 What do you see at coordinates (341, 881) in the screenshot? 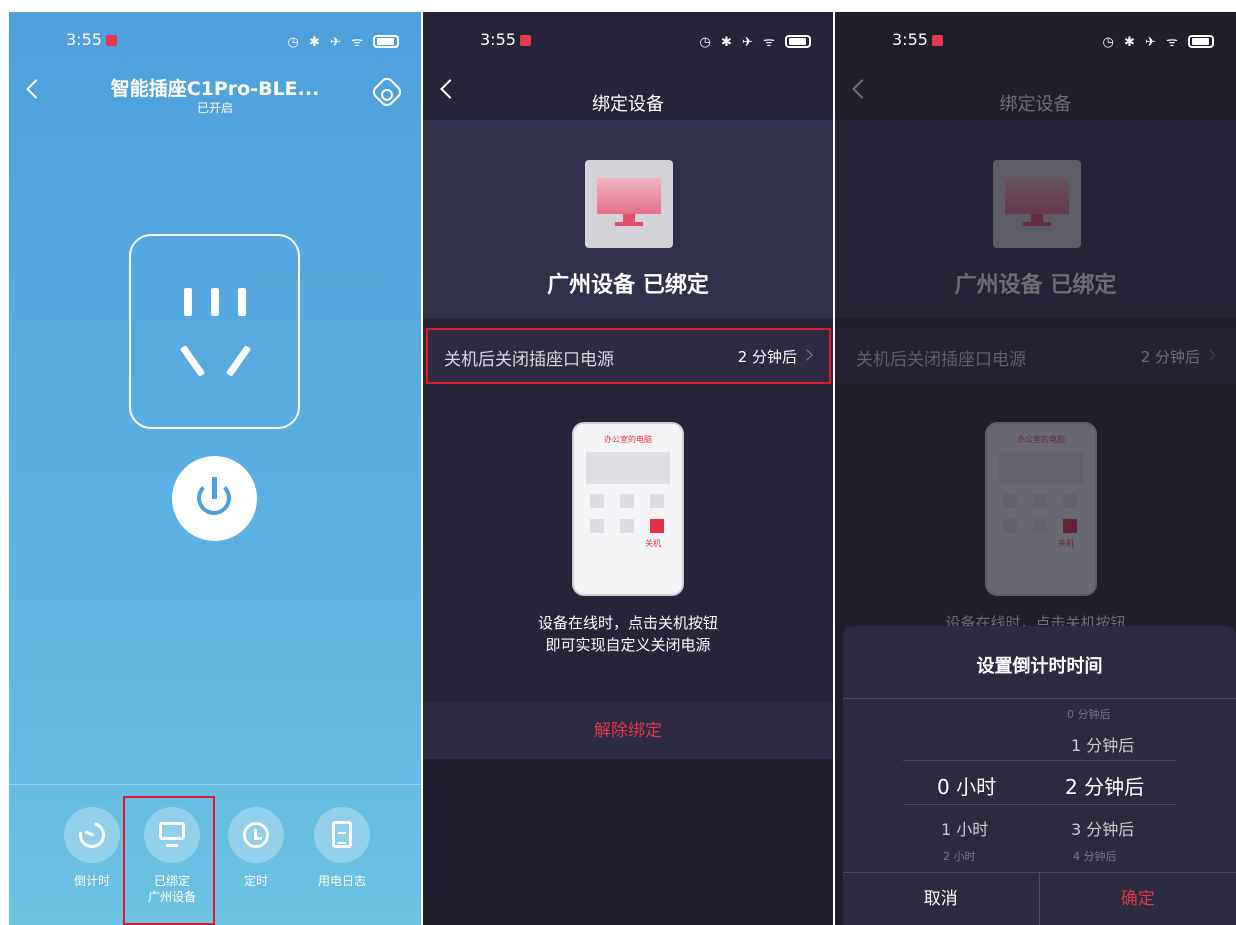
I see `tab-power-log-label: 用电日志` at bounding box center [341, 881].